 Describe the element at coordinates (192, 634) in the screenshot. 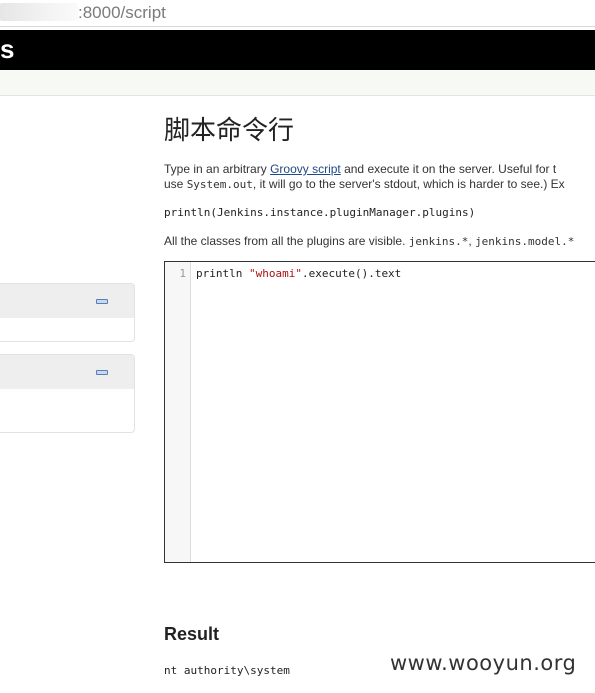

I see `result-heading: Result` at that location.